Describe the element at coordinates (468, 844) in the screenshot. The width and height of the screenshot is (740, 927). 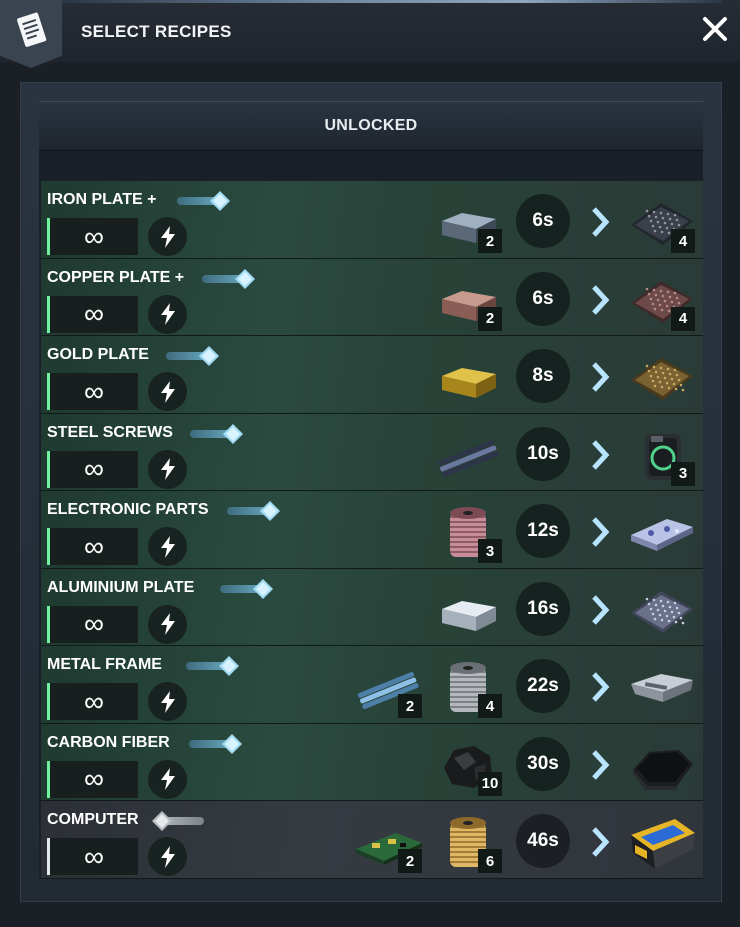
I see `input-item: 6` at that location.